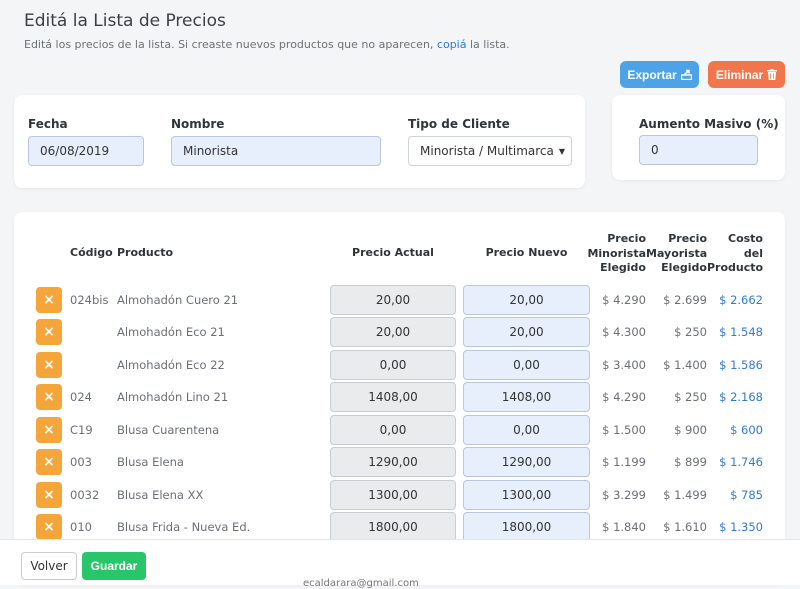 The height and width of the screenshot is (589, 800). What do you see at coordinates (393, 252) in the screenshot?
I see `header-precio-actual: Precio Actual` at bounding box center [393, 252].